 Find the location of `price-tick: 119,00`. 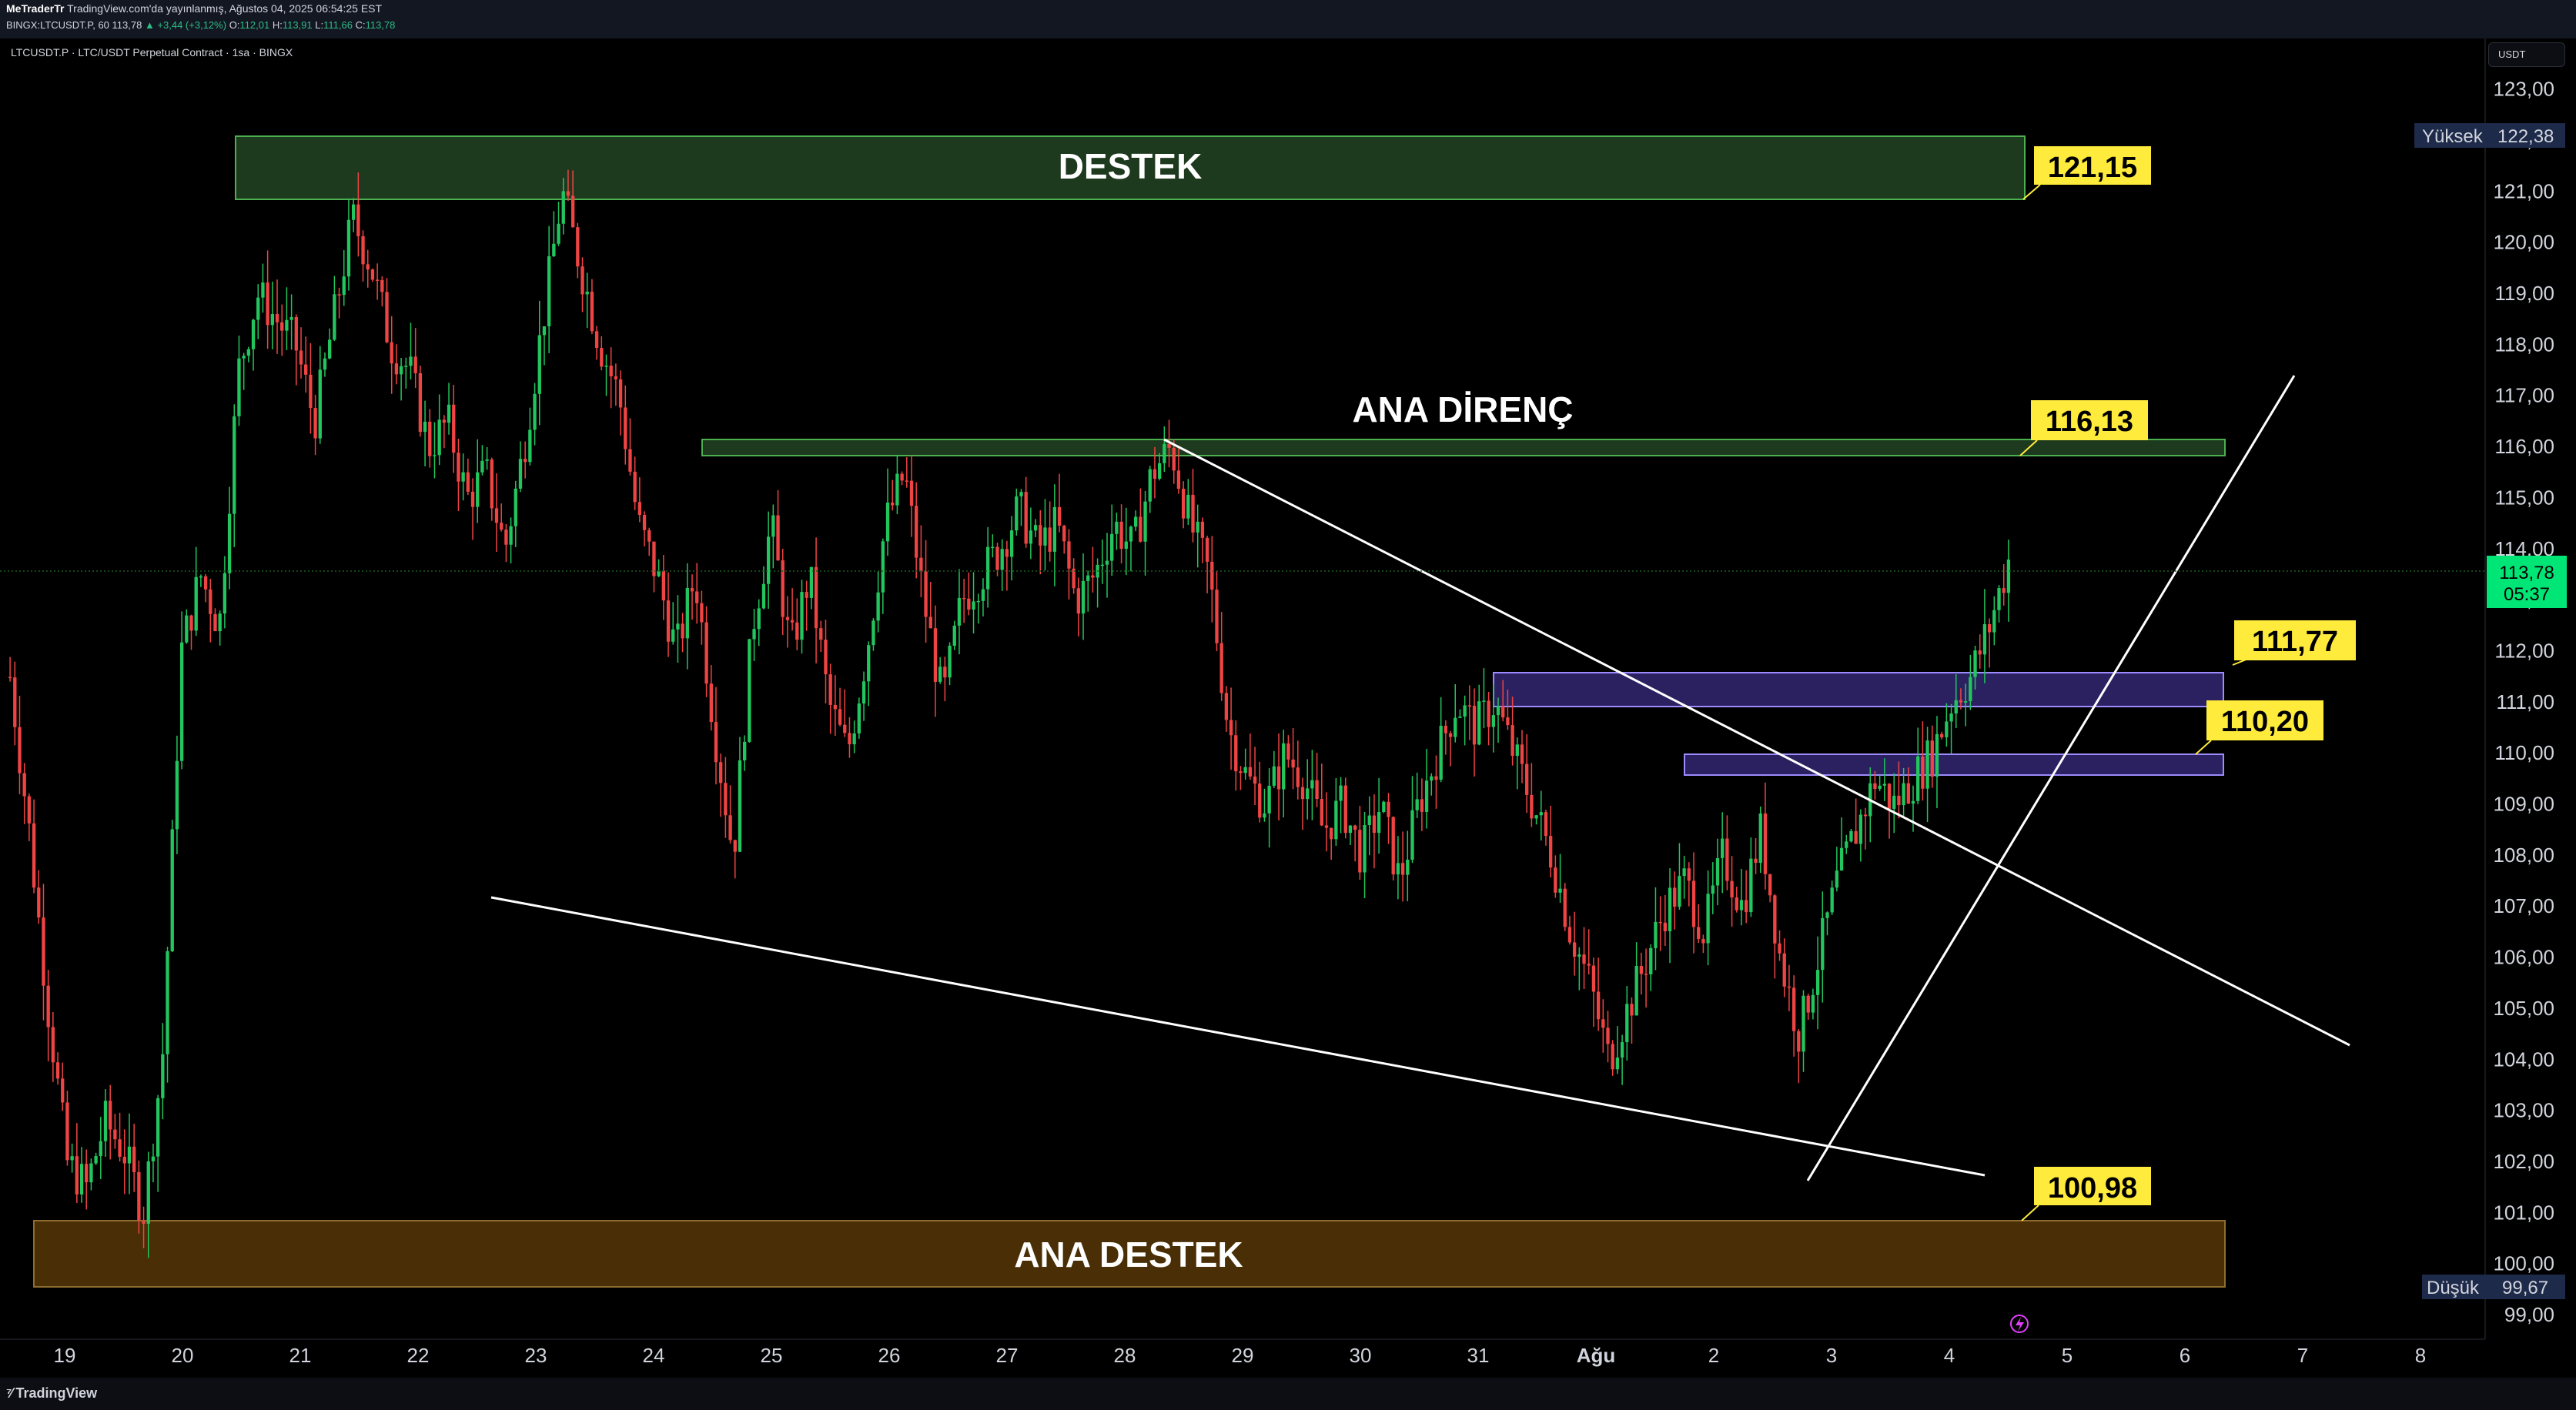

price-tick: 119,00 is located at coordinates (2524, 294).